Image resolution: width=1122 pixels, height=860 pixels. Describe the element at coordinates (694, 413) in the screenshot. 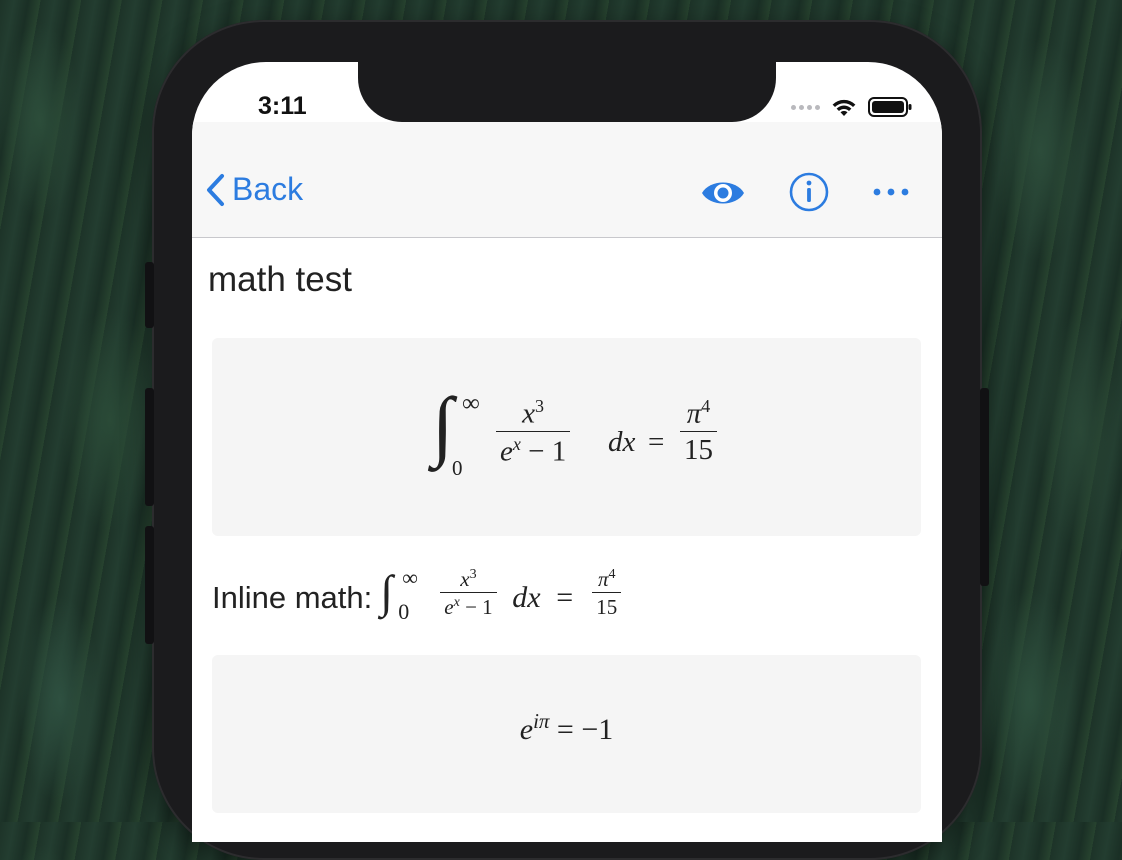

I see `rhs-base: π` at that location.